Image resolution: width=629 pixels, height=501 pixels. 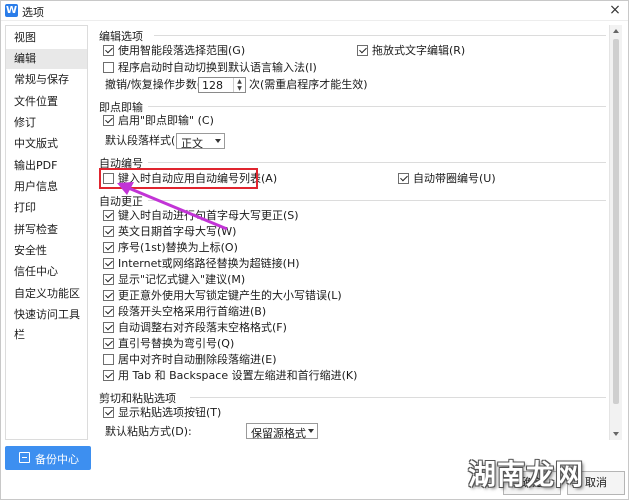 I want to click on sidebar-item-general-save: 常规与保存, so click(x=46, y=80).